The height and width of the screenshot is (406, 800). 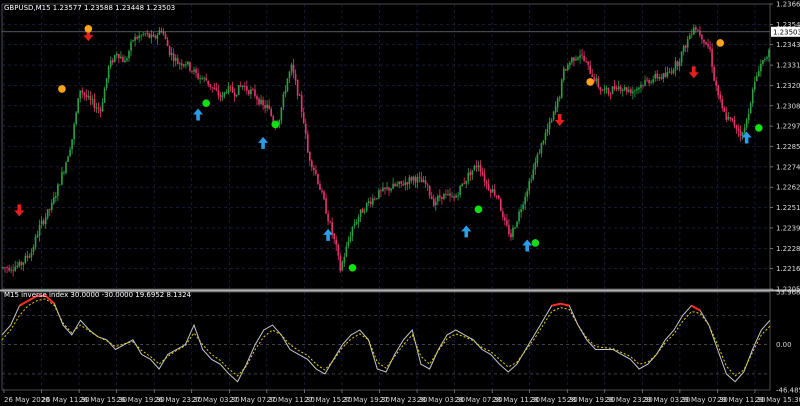 I want to click on current-price-label: 1.23503, so click(x=786, y=32).